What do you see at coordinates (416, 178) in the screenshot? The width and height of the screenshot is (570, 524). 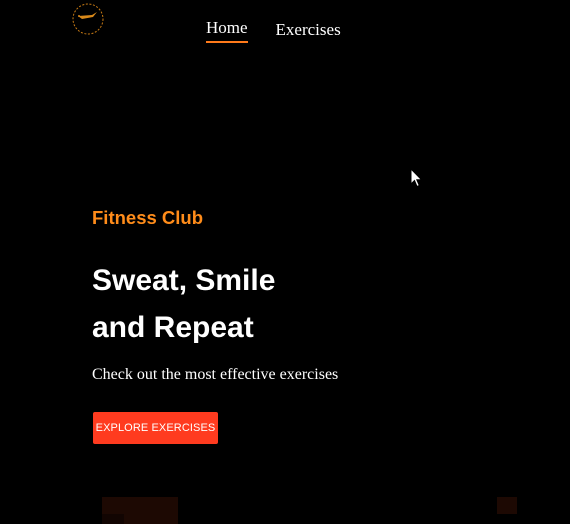 I see `mouse-pointer-icon` at bounding box center [416, 178].